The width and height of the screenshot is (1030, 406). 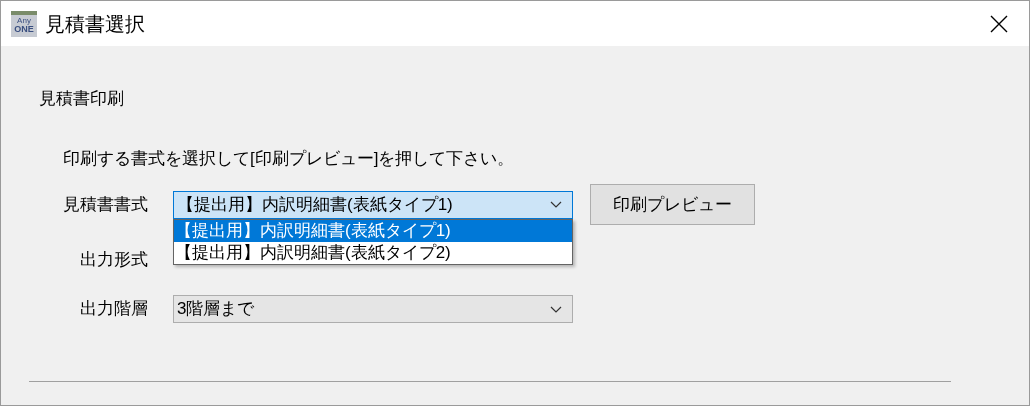 What do you see at coordinates (82, 99) in the screenshot?
I see `section-title: 見積書印刷` at bounding box center [82, 99].